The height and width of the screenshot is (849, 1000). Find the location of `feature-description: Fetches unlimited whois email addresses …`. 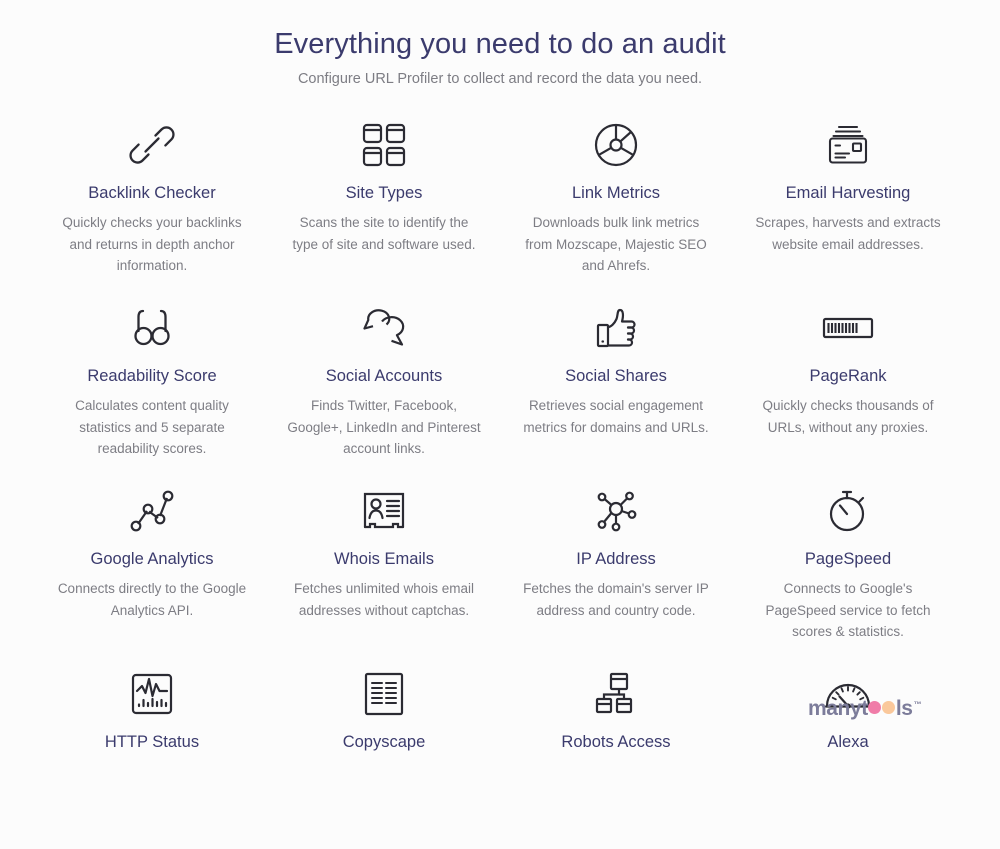

feature-description: Fetches unlimited whois email addresses … is located at coordinates (384, 599).